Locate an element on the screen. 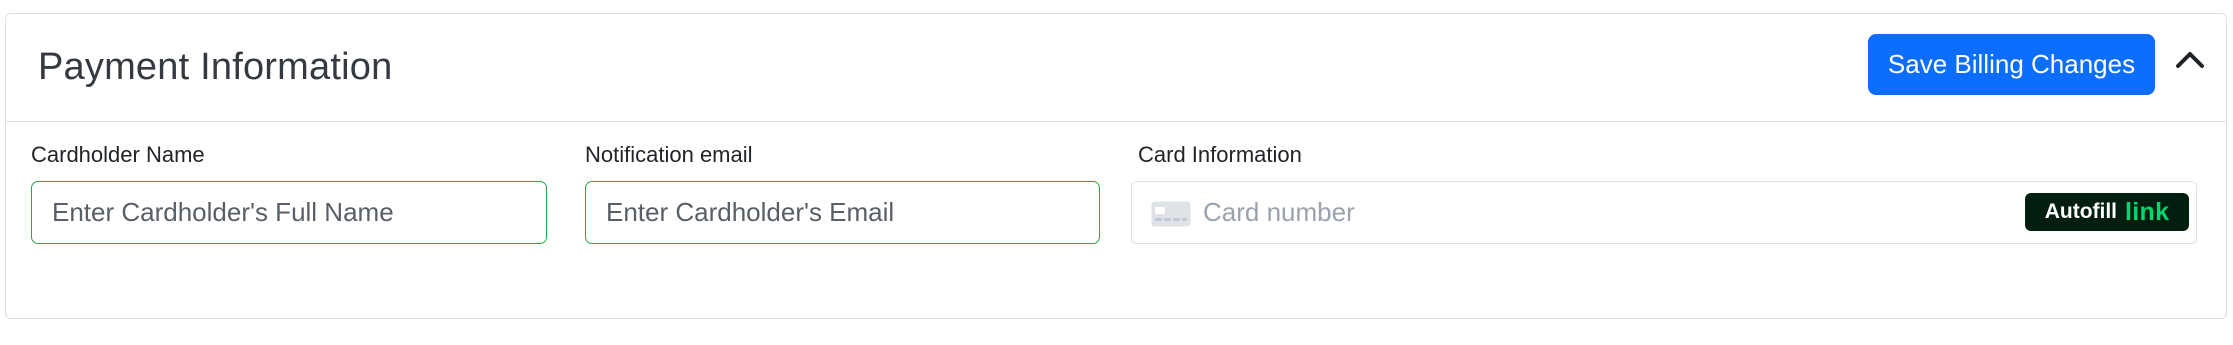 This screenshot has width=2233, height=345. link-logo: link is located at coordinates (2147, 211).